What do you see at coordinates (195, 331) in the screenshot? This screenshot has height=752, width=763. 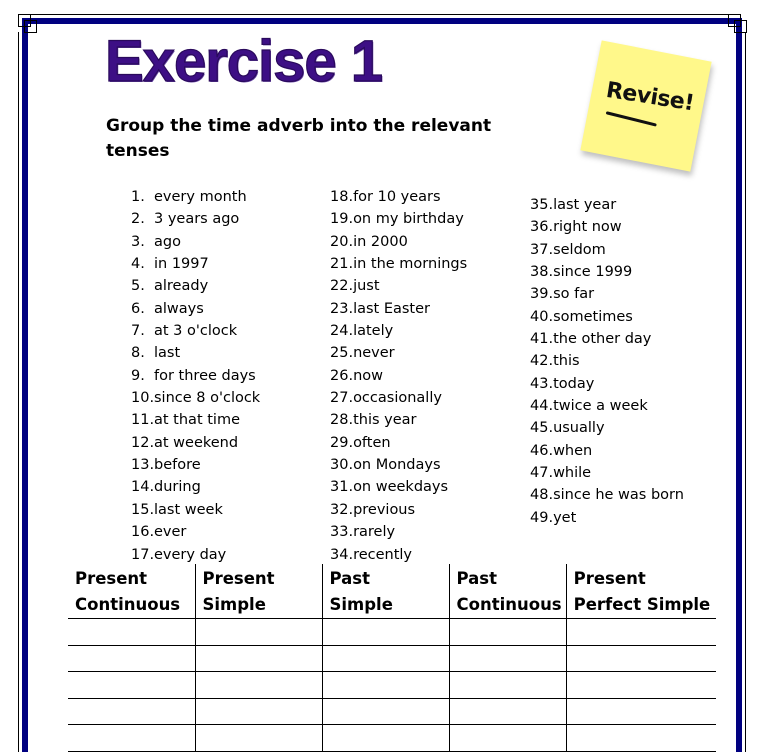 I see `list-item: 7. at 3 o'clock` at bounding box center [195, 331].